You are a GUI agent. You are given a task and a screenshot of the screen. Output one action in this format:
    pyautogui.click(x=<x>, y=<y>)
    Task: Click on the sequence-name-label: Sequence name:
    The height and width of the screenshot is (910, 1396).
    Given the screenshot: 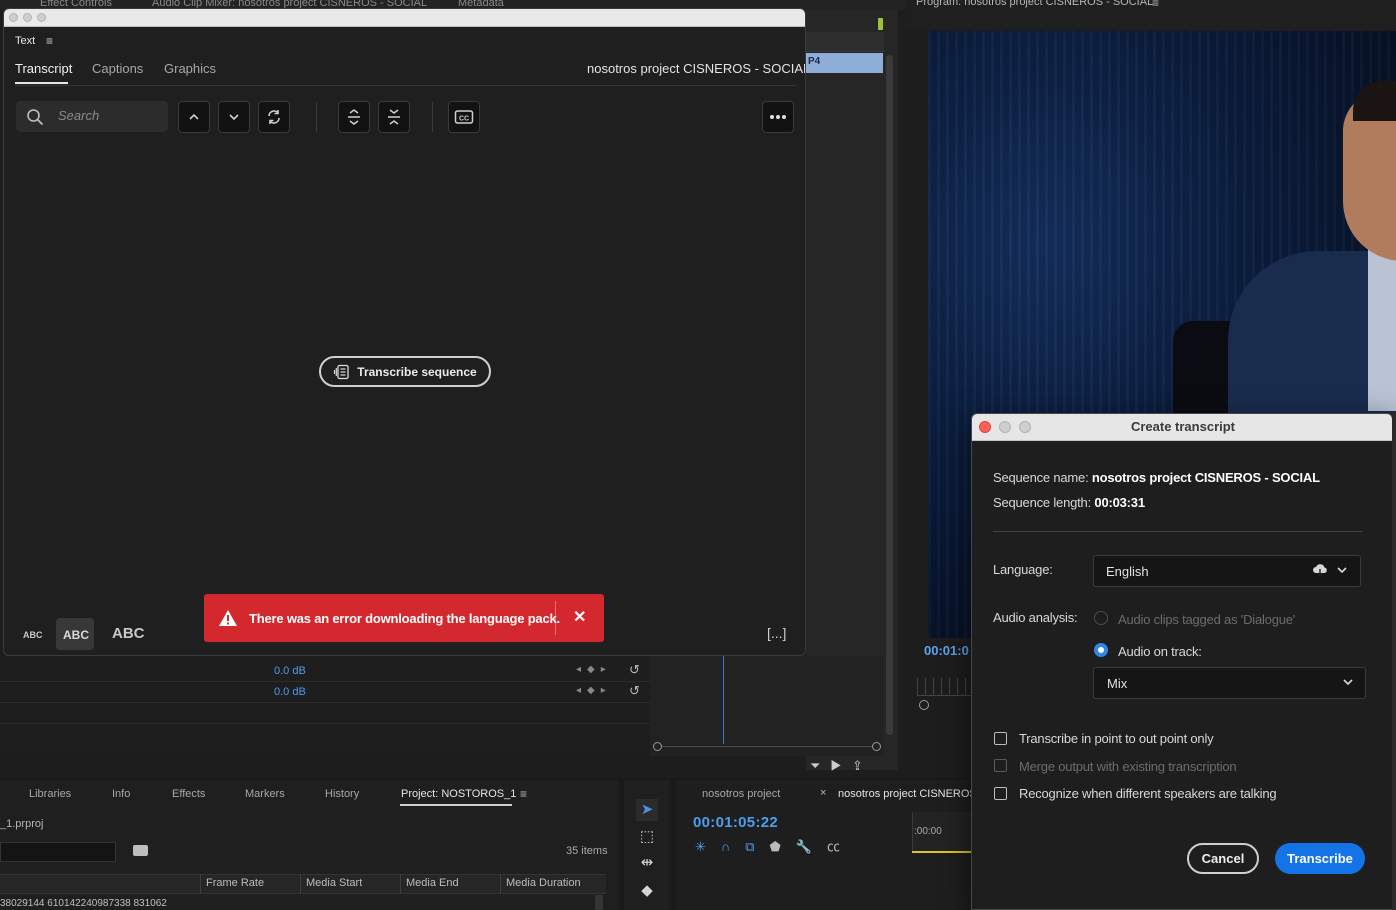 What is the action you would take?
    pyautogui.click(x=1041, y=477)
    